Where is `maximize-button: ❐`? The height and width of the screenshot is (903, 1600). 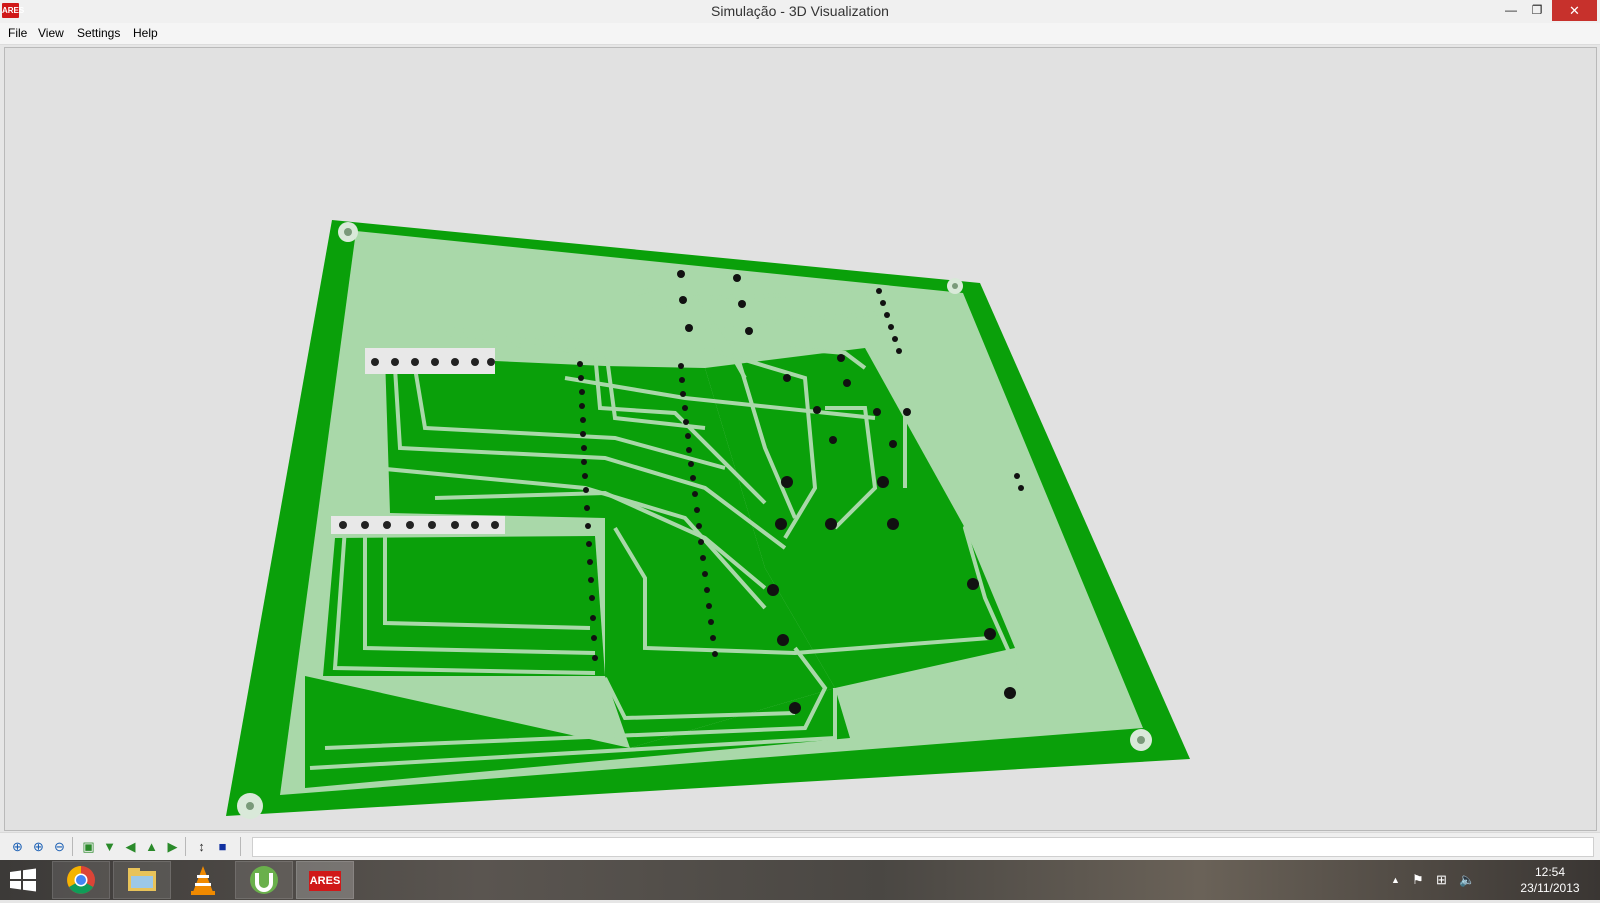
maximize-button: ❐ is located at coordinates (1537, 10).